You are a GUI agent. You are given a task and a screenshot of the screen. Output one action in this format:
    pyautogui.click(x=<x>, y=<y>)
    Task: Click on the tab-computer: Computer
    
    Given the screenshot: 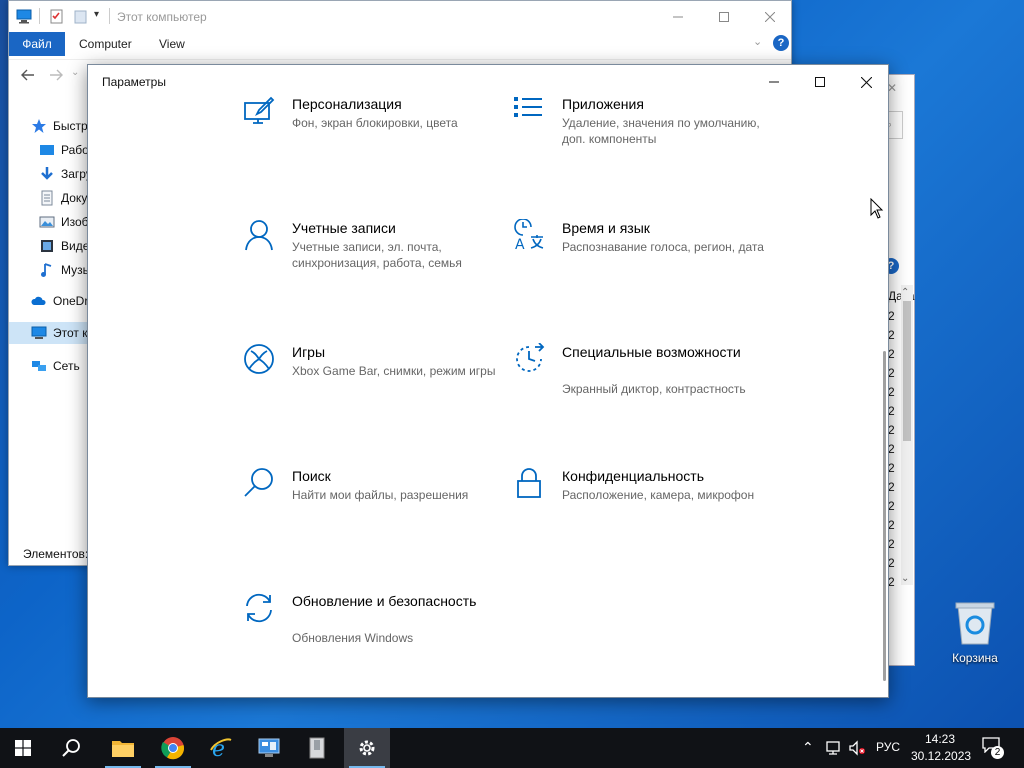 What is the action you would take?
    pyautogui.click(x=105, y=44)
    